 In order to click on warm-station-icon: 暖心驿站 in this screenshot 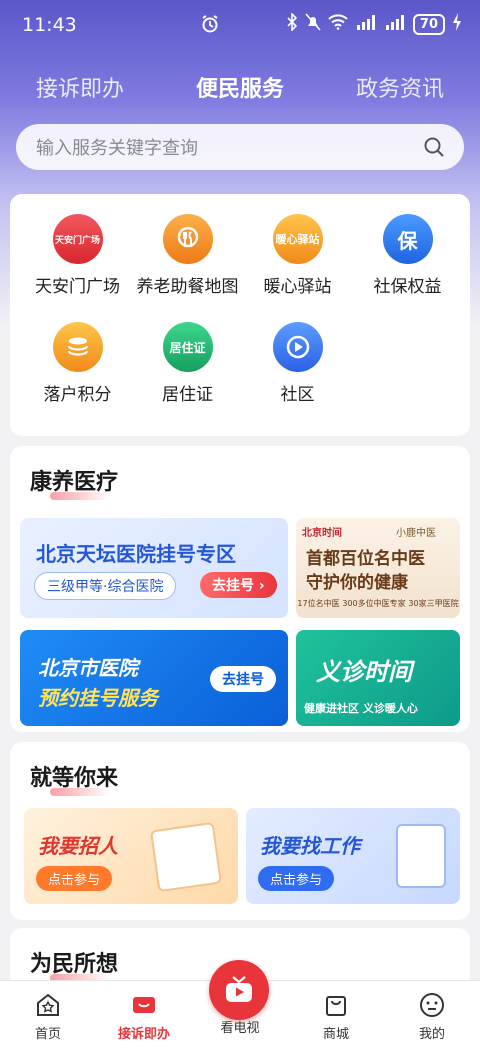, I will do `click(297, 239)`.